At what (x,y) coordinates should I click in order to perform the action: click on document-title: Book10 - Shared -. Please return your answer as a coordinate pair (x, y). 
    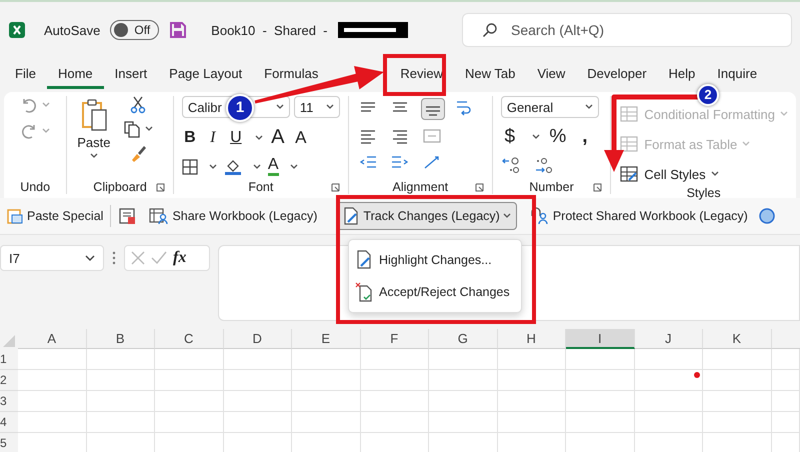
    Looking at the image, I should click on (269, 30).